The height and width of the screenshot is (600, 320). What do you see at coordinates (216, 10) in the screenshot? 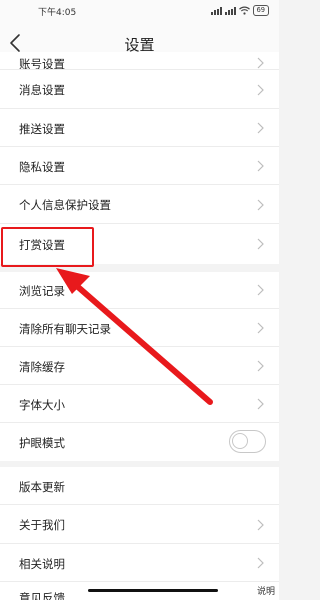
I see `signal-icon` at bounding box center [216, 10].